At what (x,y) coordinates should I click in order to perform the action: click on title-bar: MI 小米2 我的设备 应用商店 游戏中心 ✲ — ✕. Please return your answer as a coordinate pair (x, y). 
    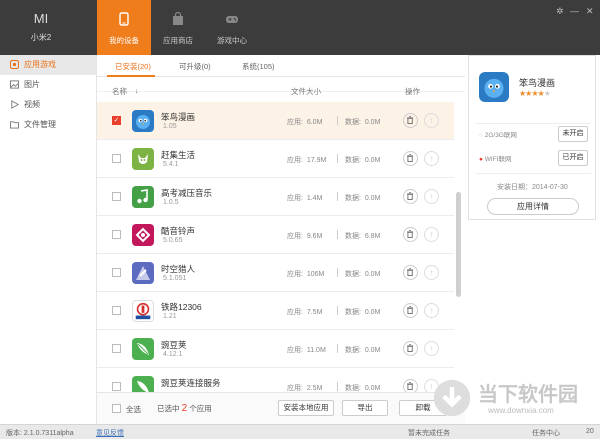
    Looking at the image, I should click on (300, 27).